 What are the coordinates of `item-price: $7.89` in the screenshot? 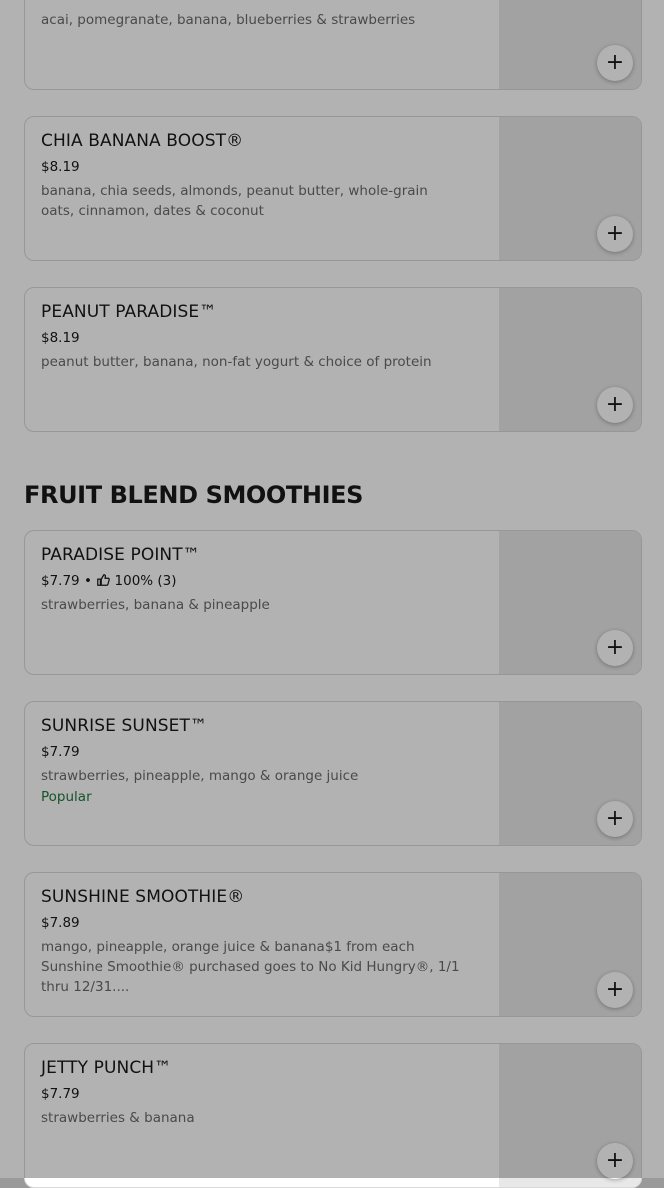 It's located at (60, 923).